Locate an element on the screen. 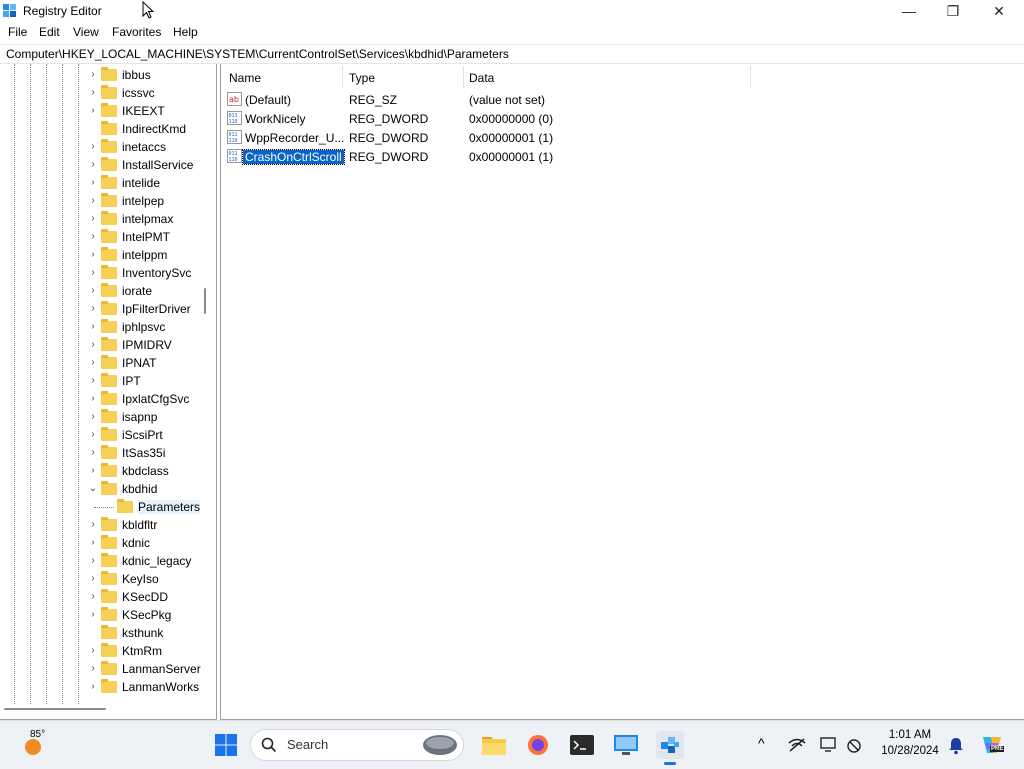 This screenshot has height=769, width=1024. tree-node: › KeyIso is located at coordinates (100, 579).